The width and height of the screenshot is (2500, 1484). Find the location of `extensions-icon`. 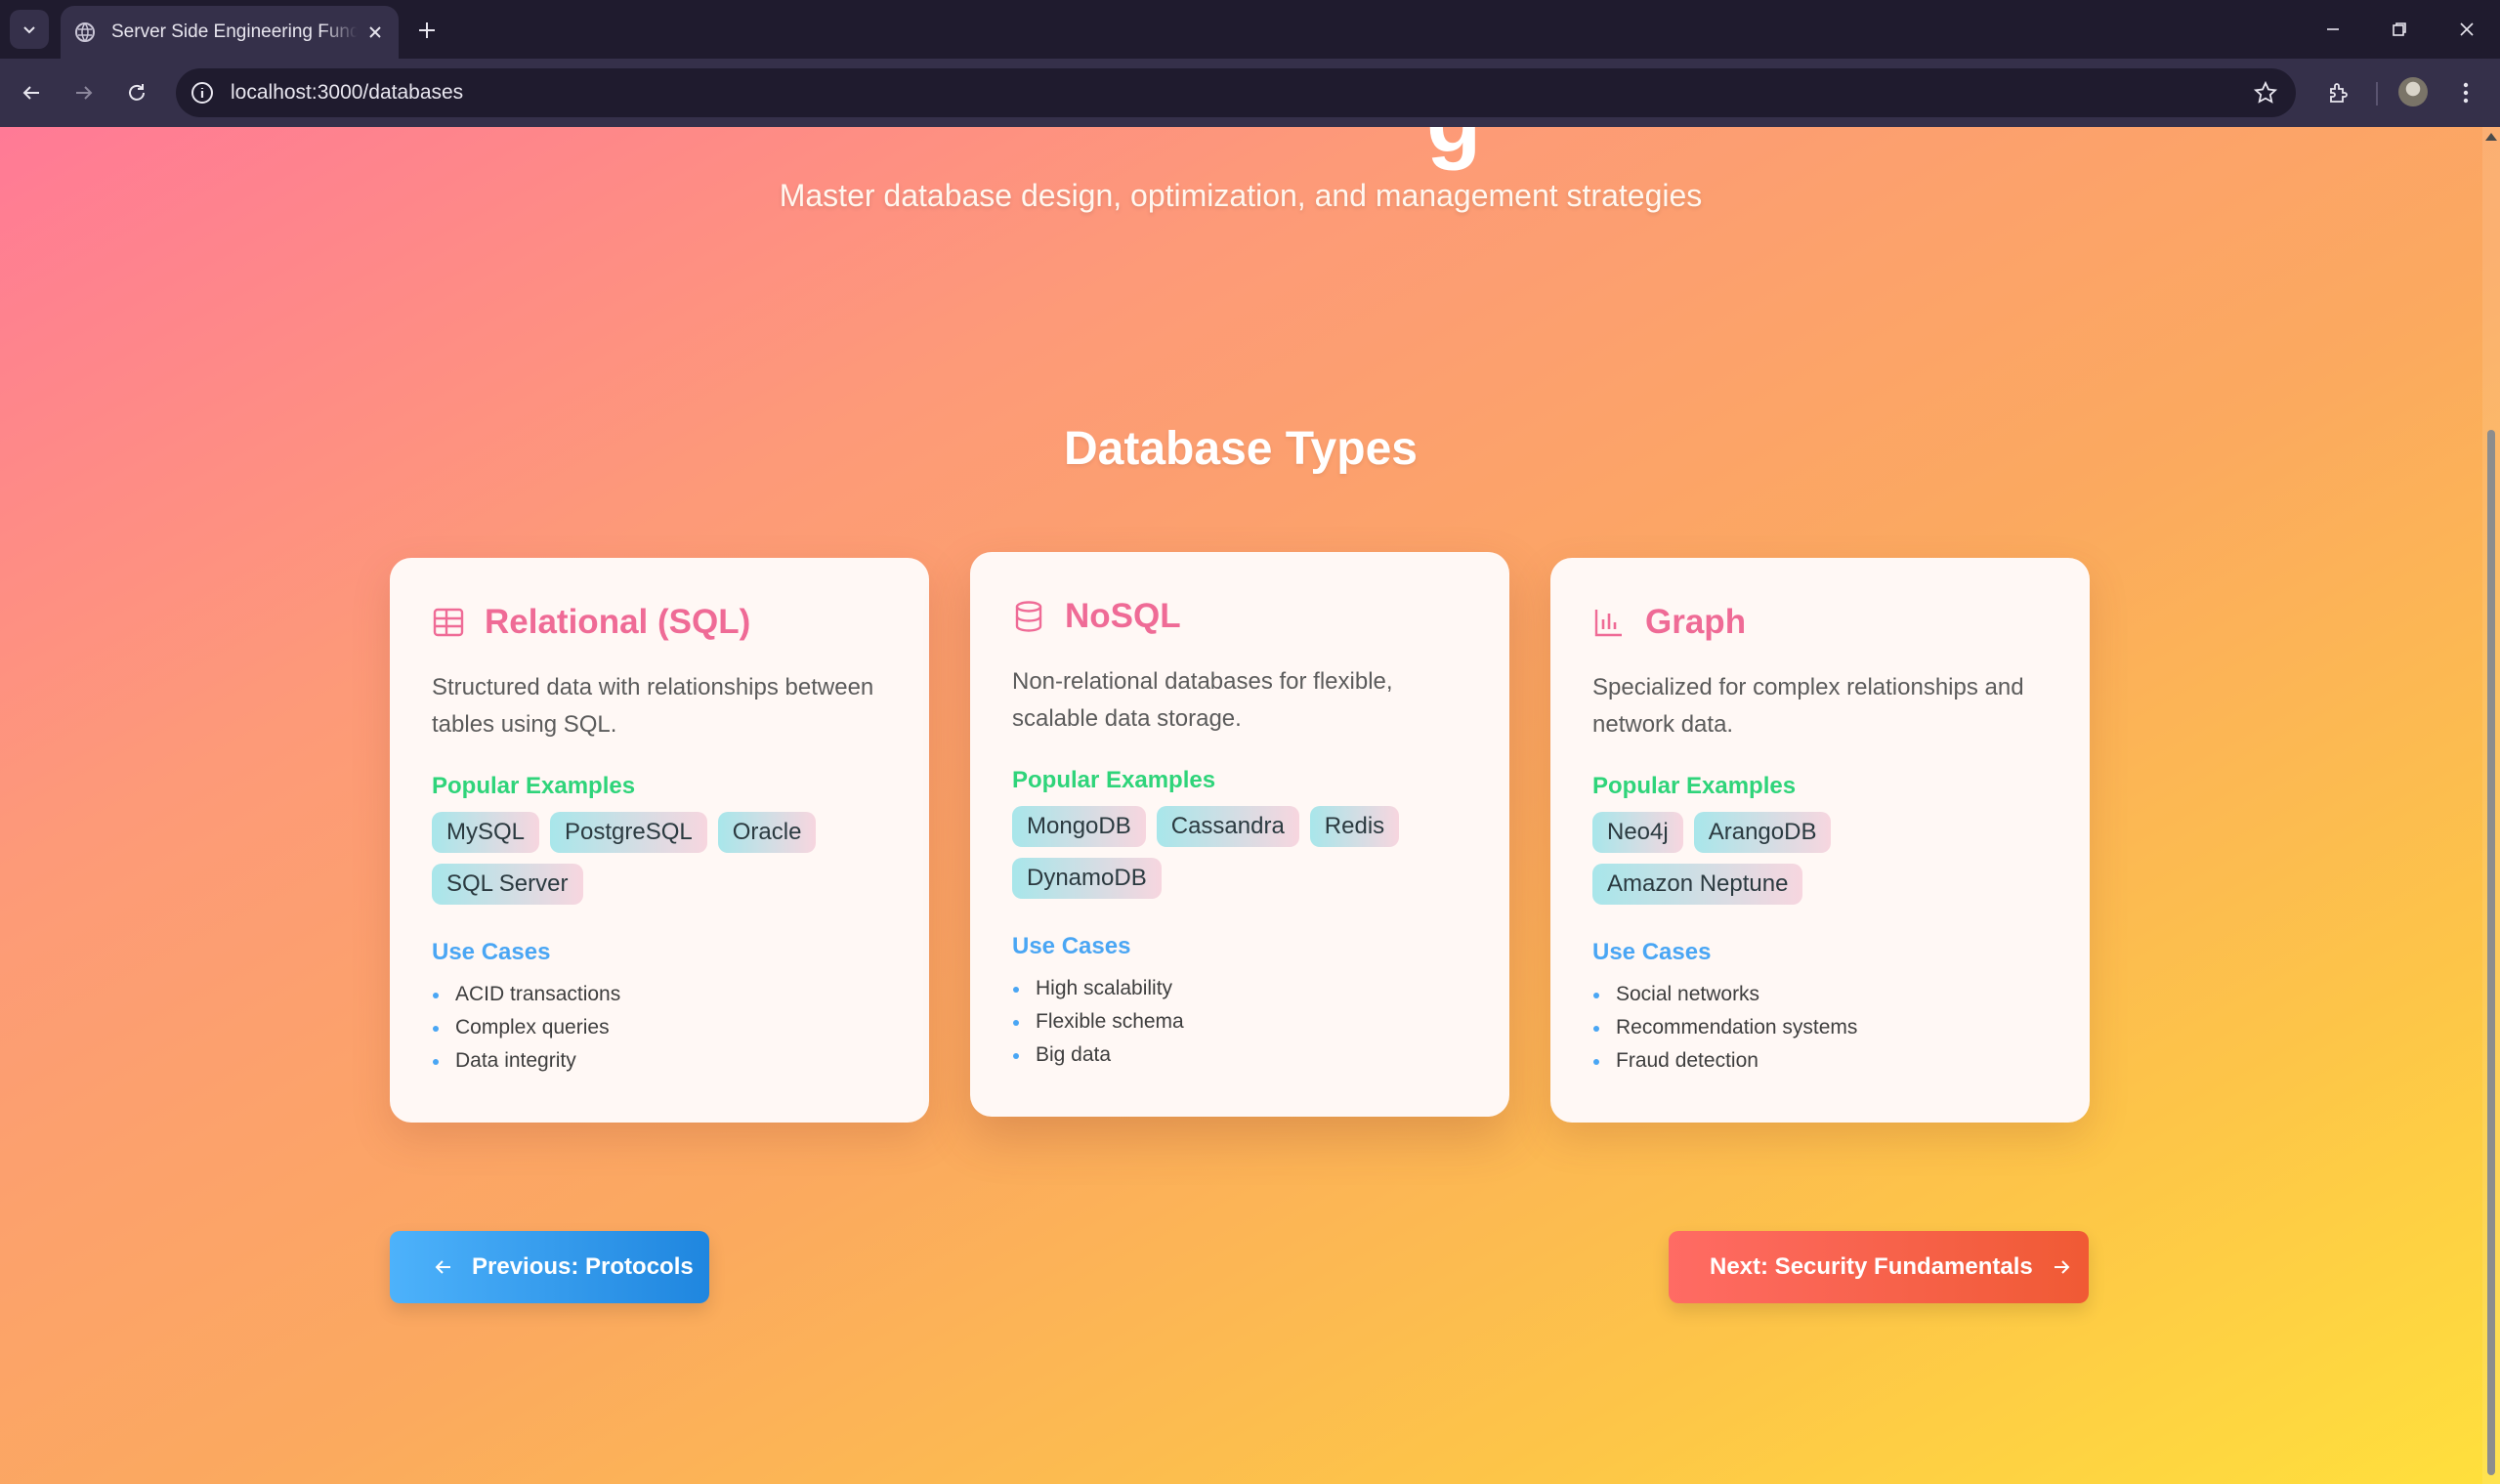

extensions-icon is located at coordinates (2339, 93).